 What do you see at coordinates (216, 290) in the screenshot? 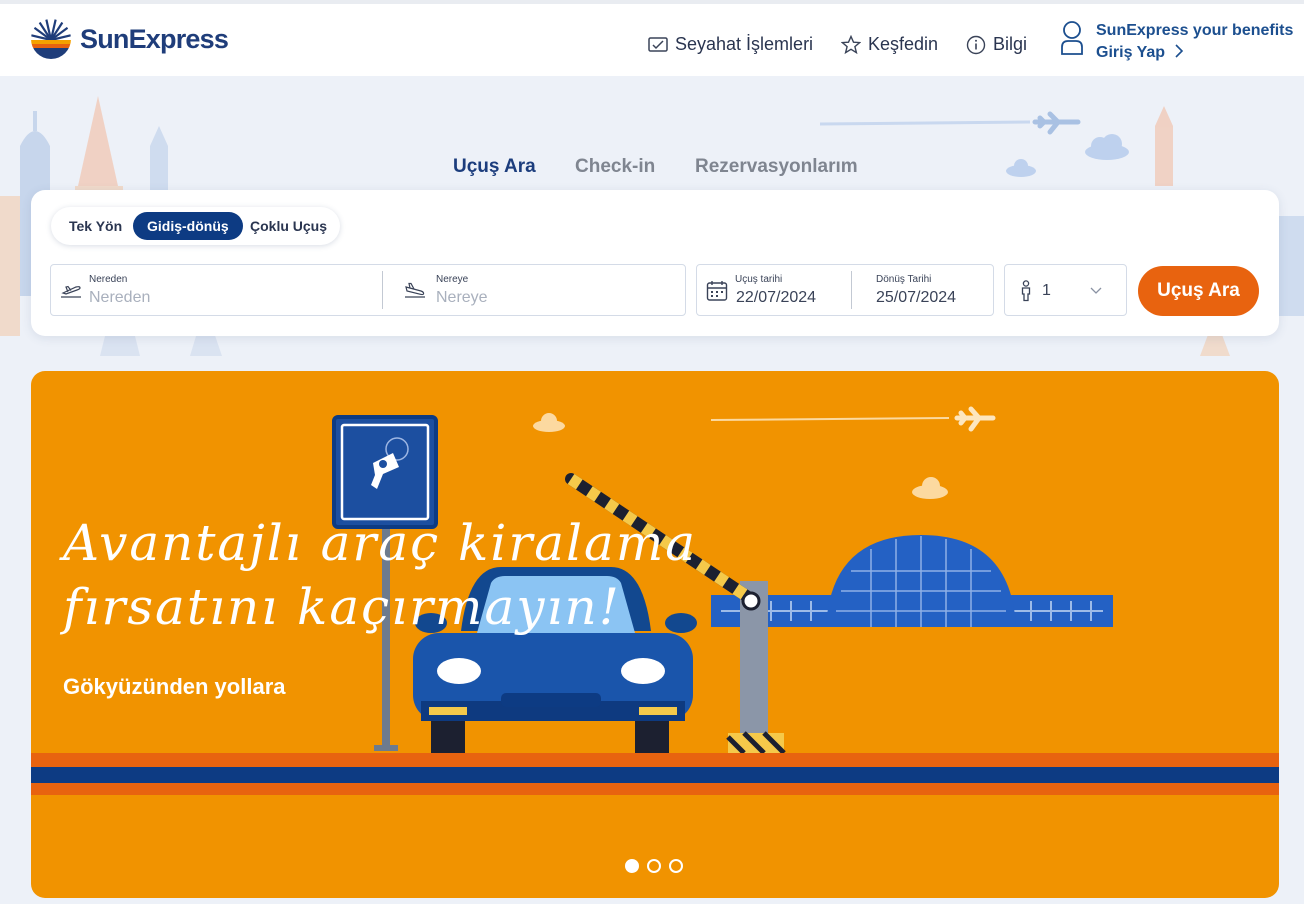
I see `origin-field: Nereden Nereden` at bounding box center [216, 290].